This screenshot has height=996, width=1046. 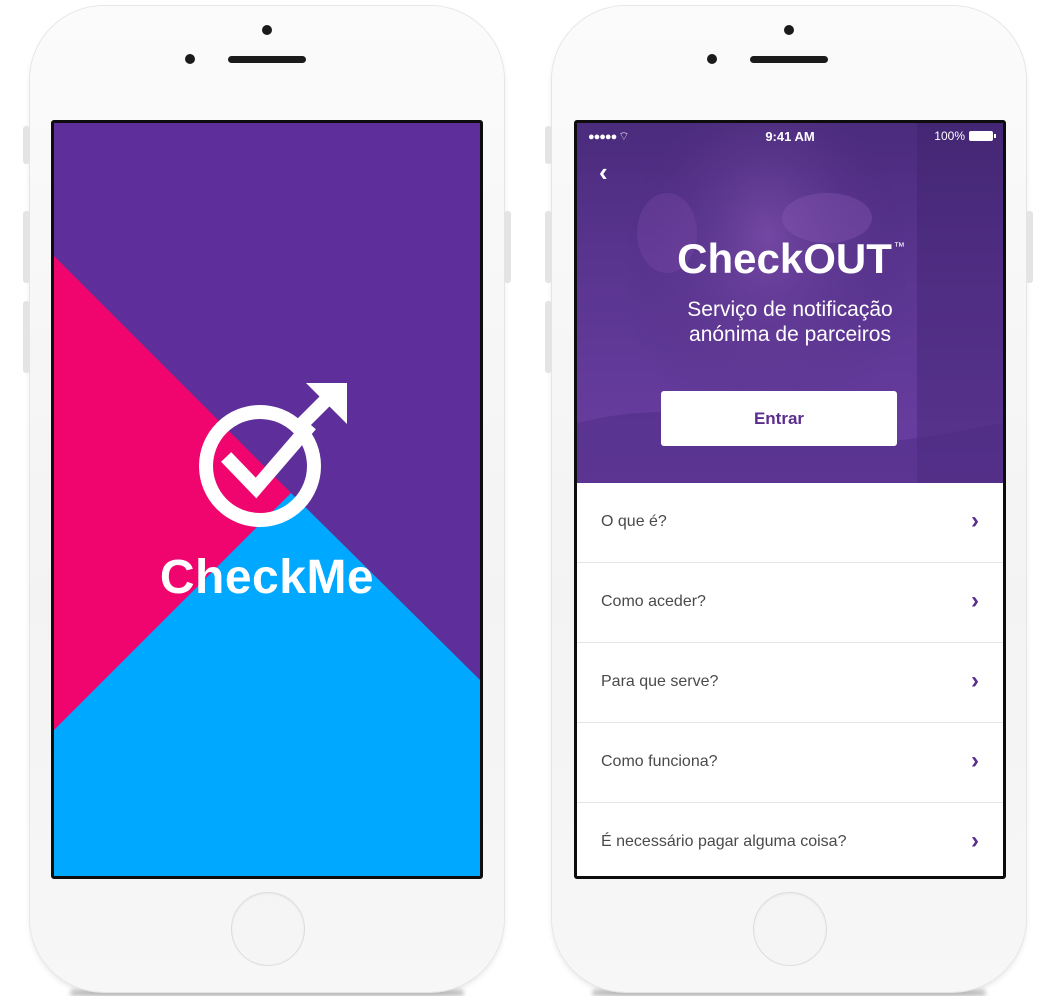 What do you see at coordinates (899, 247) in the screenshot?
I see `trademark-mark: ™` at bounding box center [899, 247].